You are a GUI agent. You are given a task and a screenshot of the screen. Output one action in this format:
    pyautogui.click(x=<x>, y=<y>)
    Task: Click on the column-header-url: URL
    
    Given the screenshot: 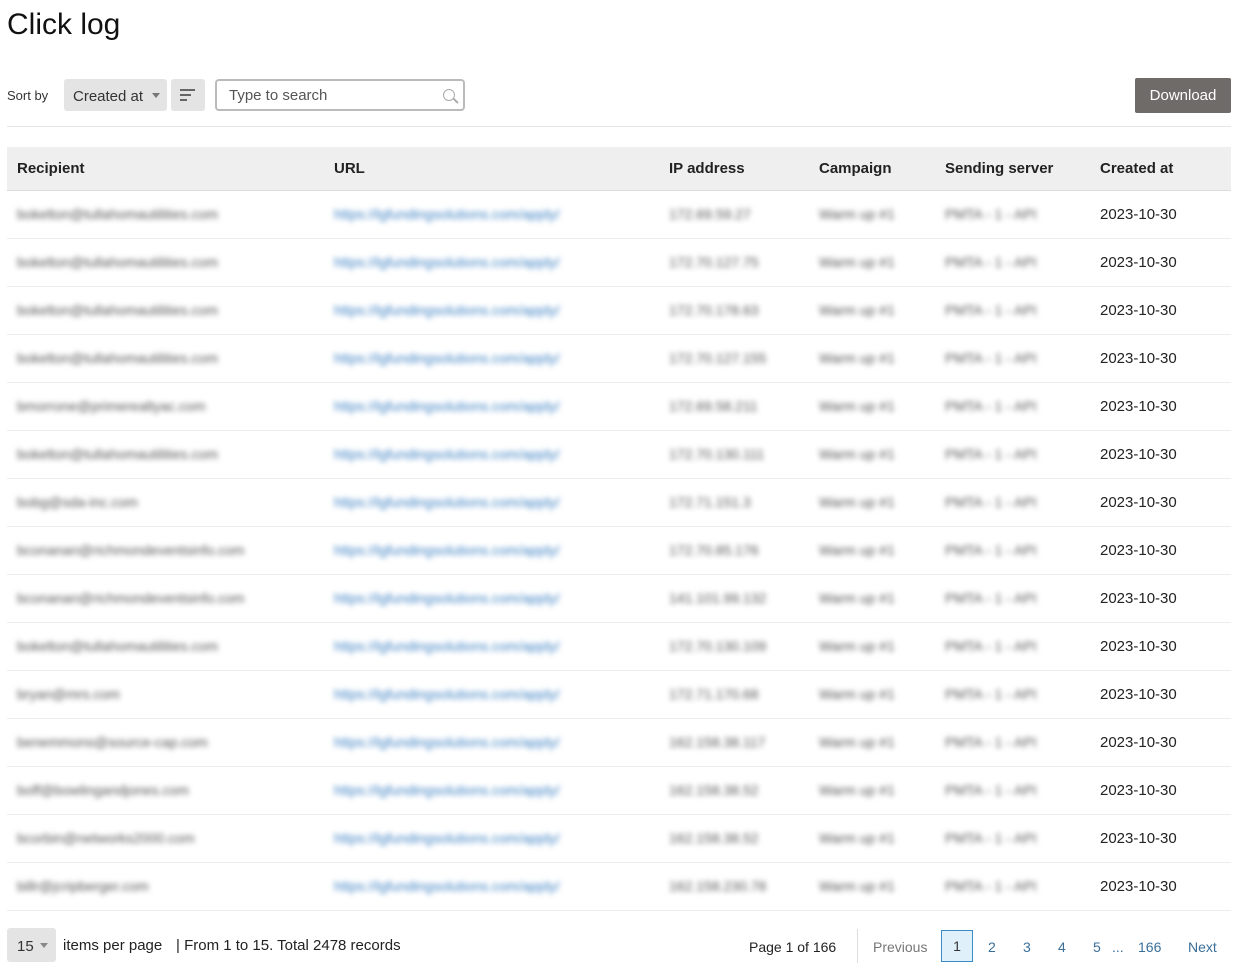 What is the action you would take?
    pyautogui.click(x=491, y=169)
    